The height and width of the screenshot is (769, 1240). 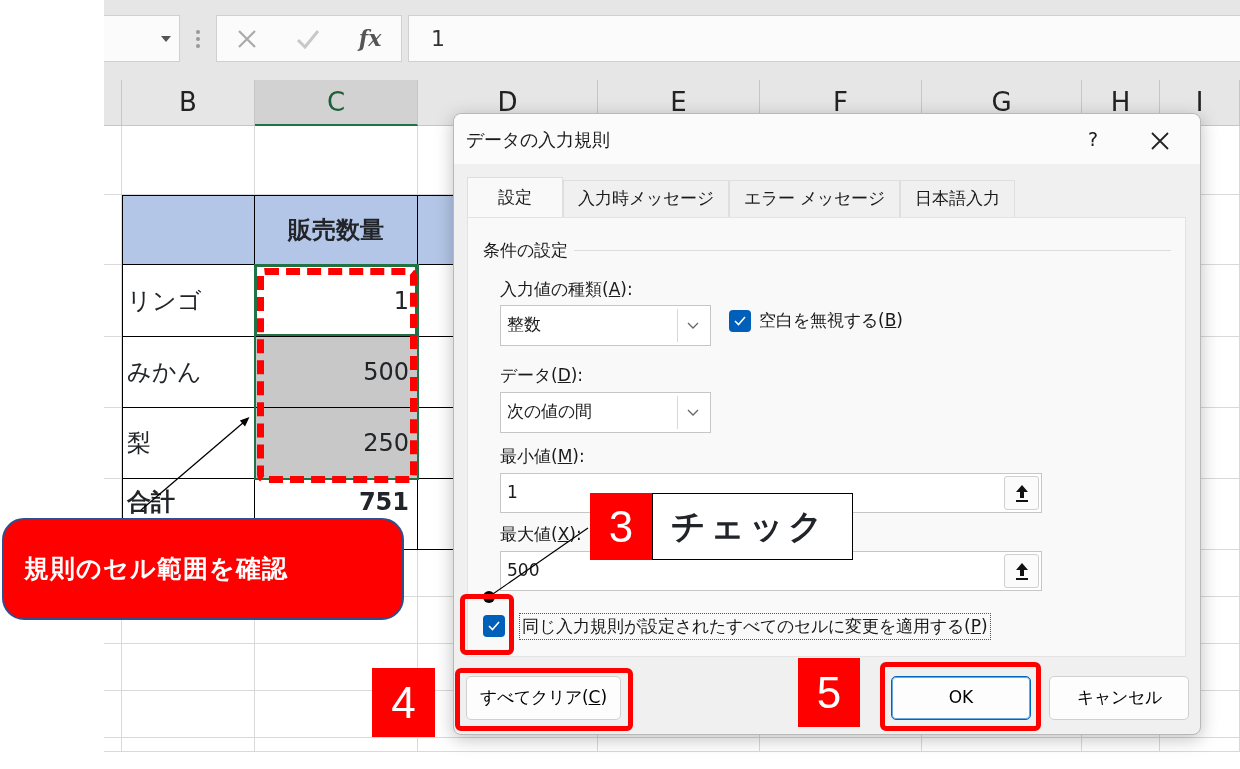 What do you see at coordinates (646, 198) in the screenshot?
I see `tab: 入力時メッセージ` at bounding box center [646, 198].